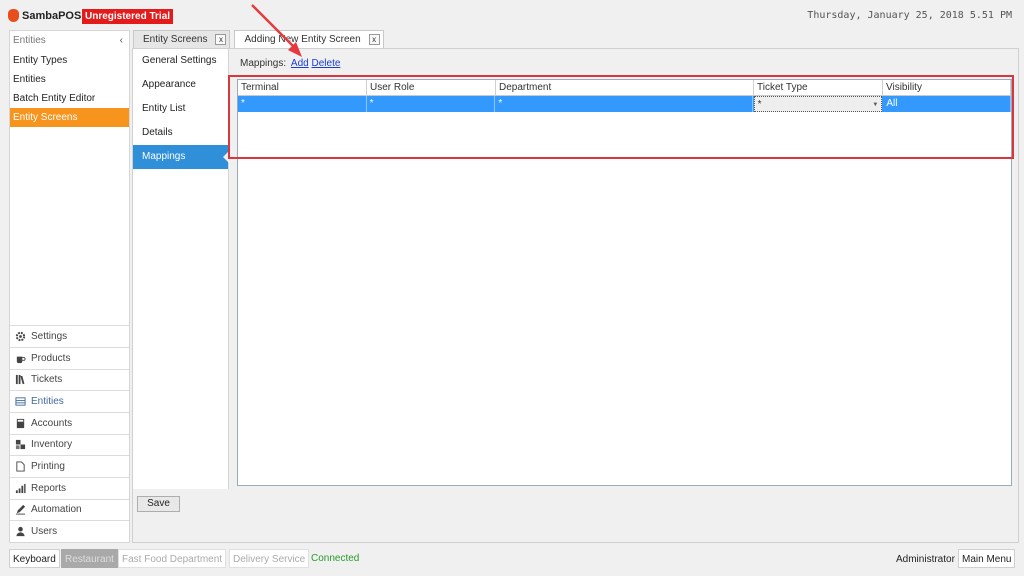 This screenshot has height=576, width=1024. I want to click on main-menu-button: Main Menu, so click(987, 558).